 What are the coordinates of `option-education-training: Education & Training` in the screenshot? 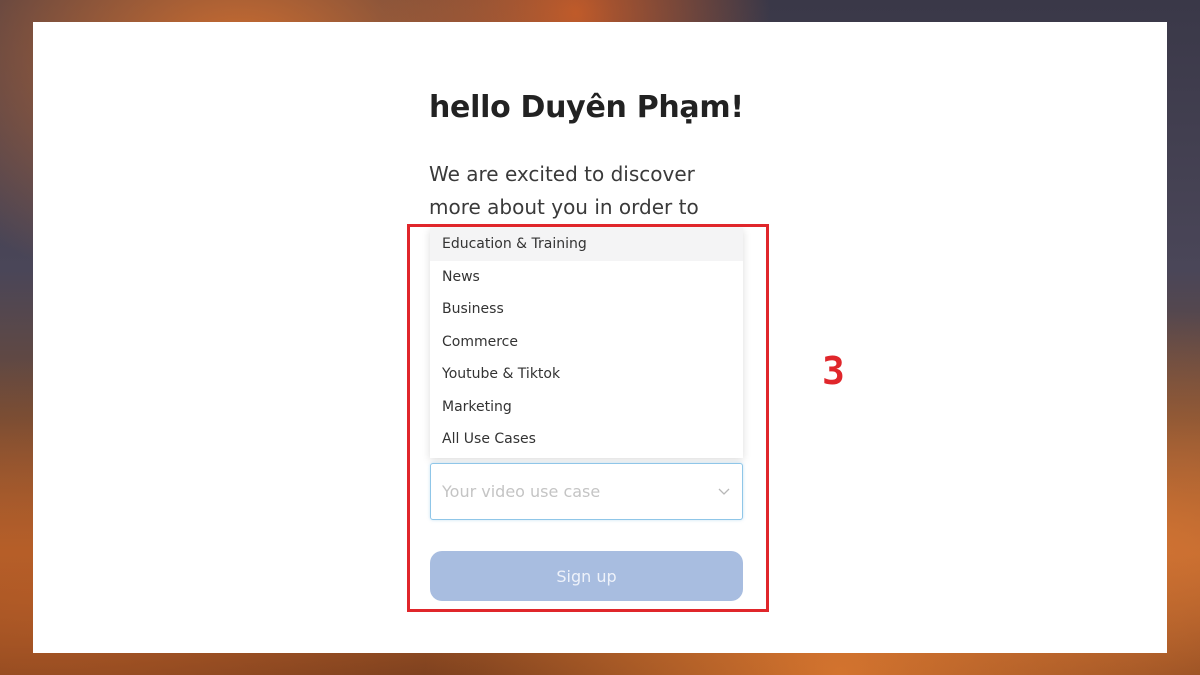 It's located at (586, 244).